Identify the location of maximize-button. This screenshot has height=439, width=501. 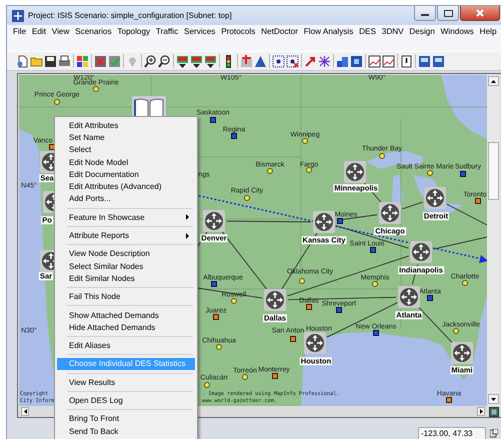
(448, 13).